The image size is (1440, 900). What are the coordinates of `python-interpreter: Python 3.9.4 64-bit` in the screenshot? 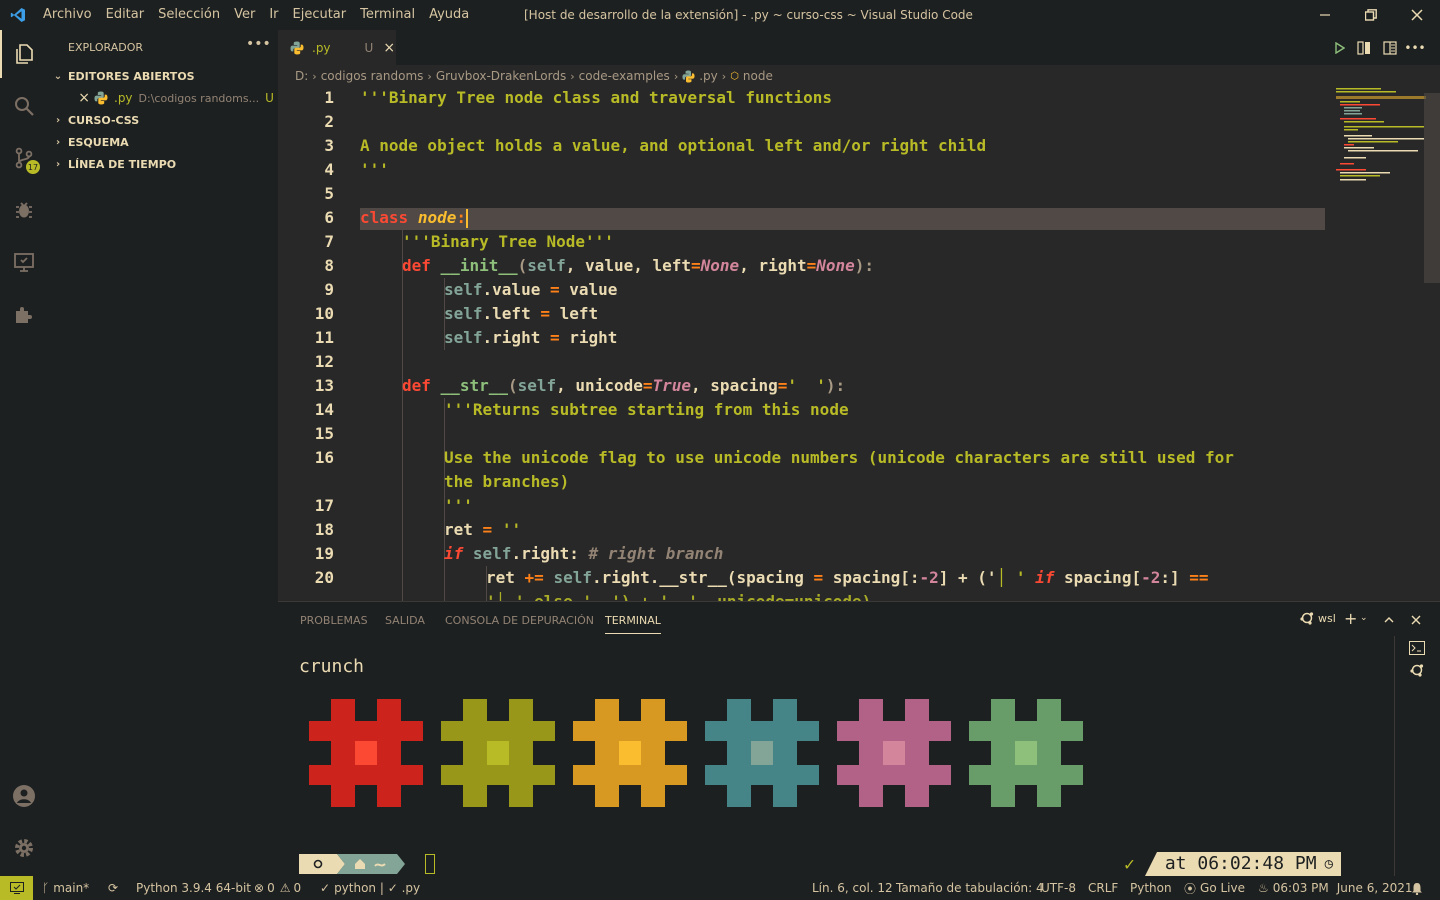 It's located at (193, 888).